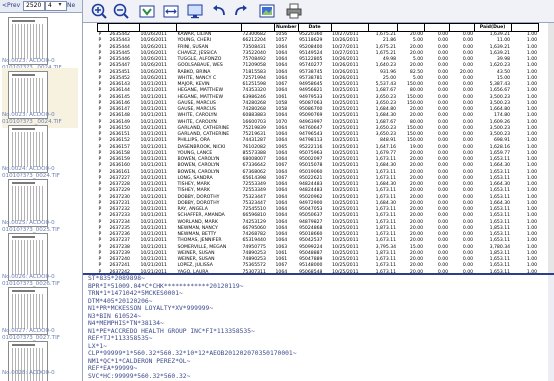 The image size is (554, 381). Describe the element at coordinates (286, 27) in the screenshot. I see `column-header: Number` at that location.